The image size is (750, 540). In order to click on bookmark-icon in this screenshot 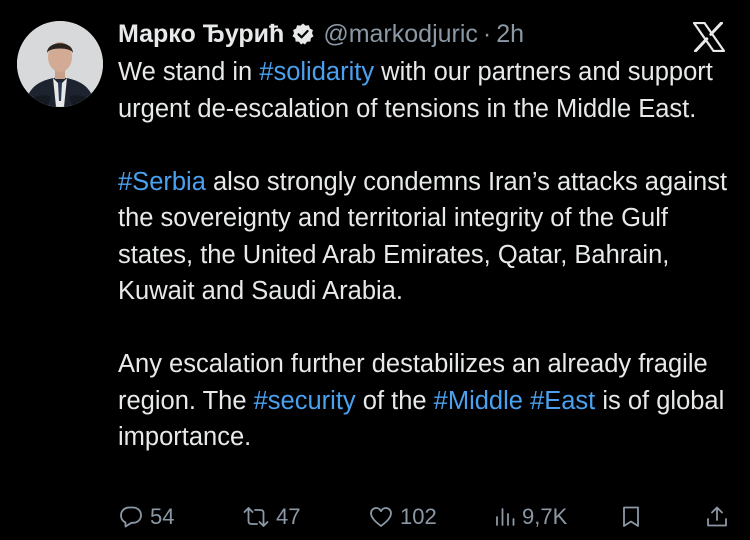, I will do `click(631, 516)`.